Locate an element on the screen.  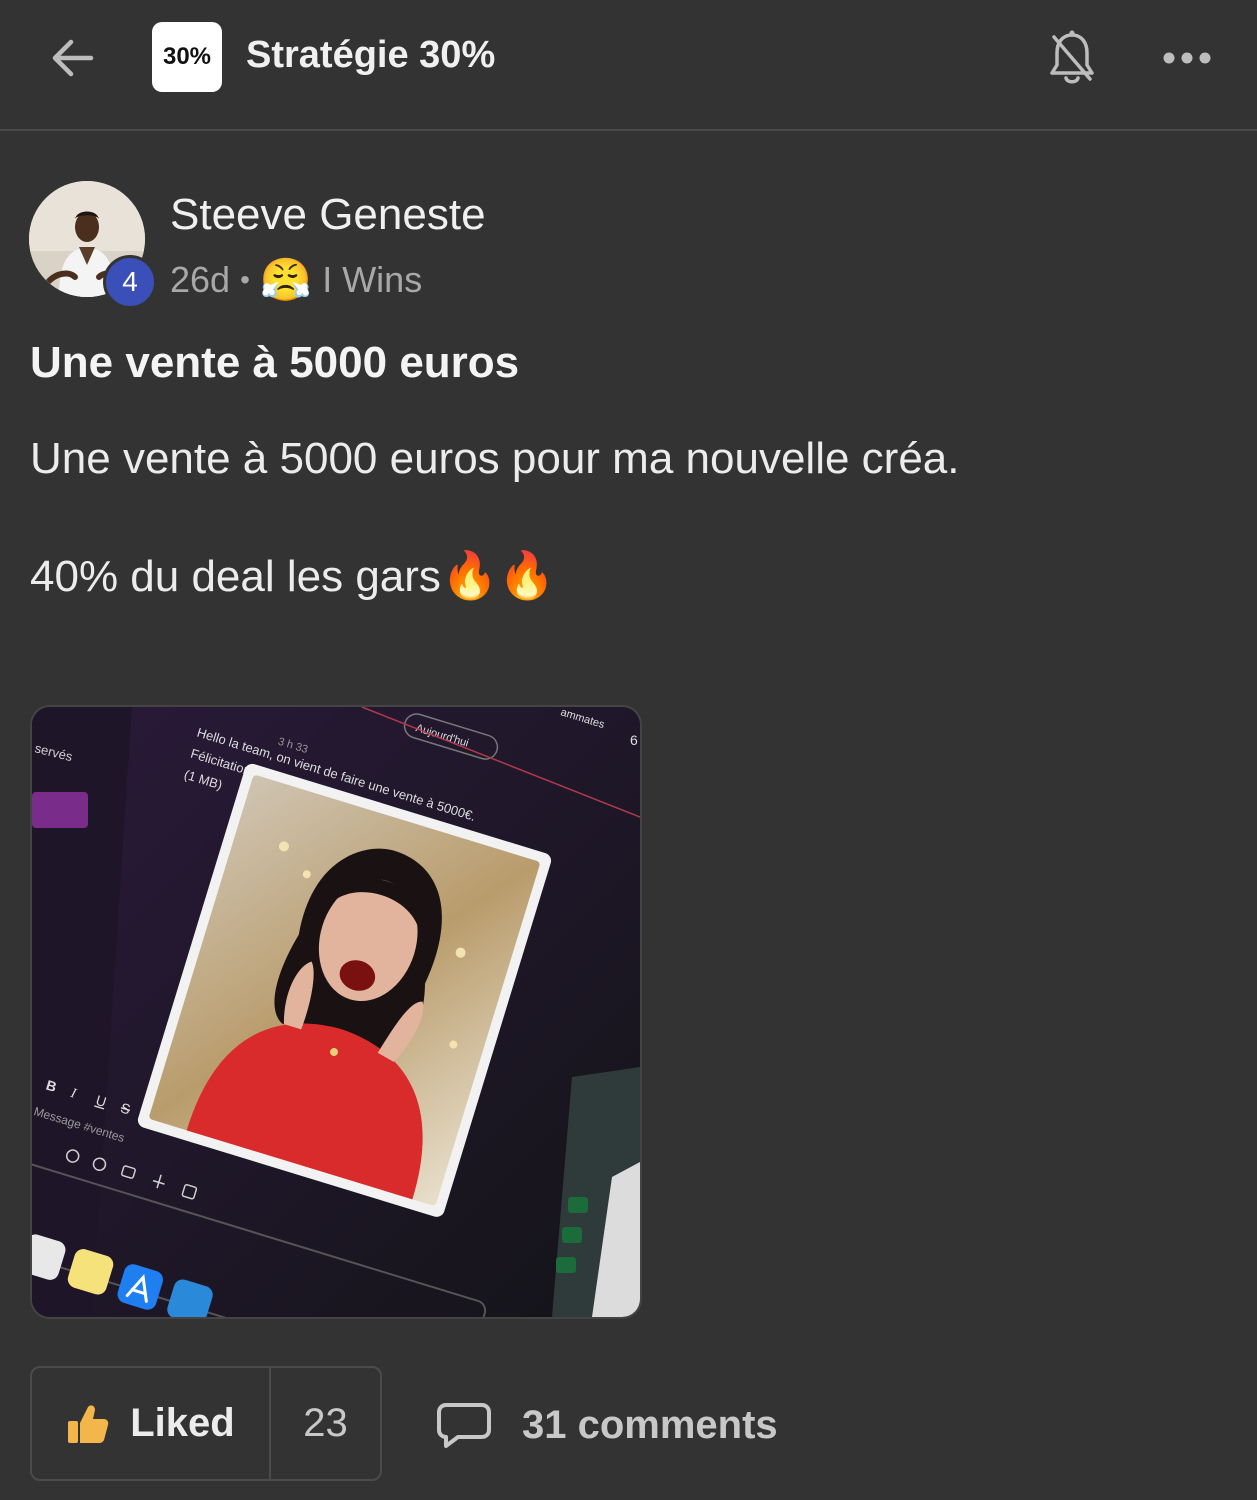
like-button: Liked is located at coordinates (151, 1423).